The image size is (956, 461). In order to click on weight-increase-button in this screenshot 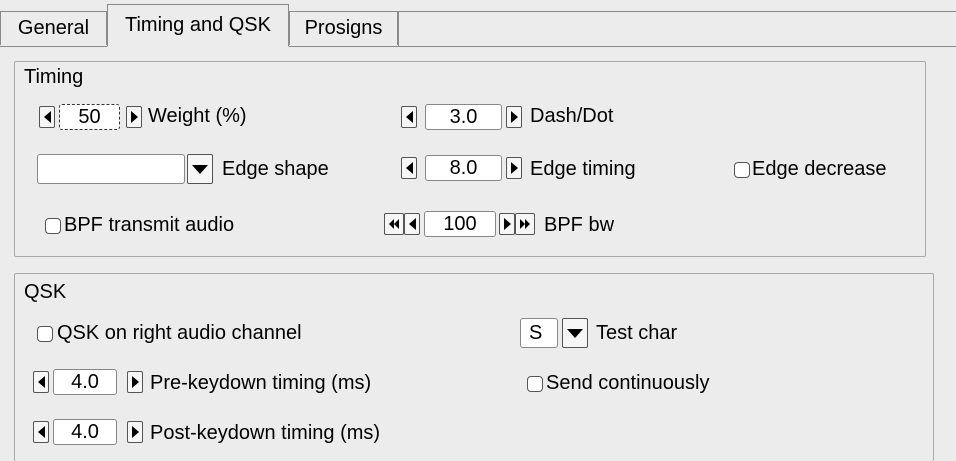, I will do `click(134, 117)`.